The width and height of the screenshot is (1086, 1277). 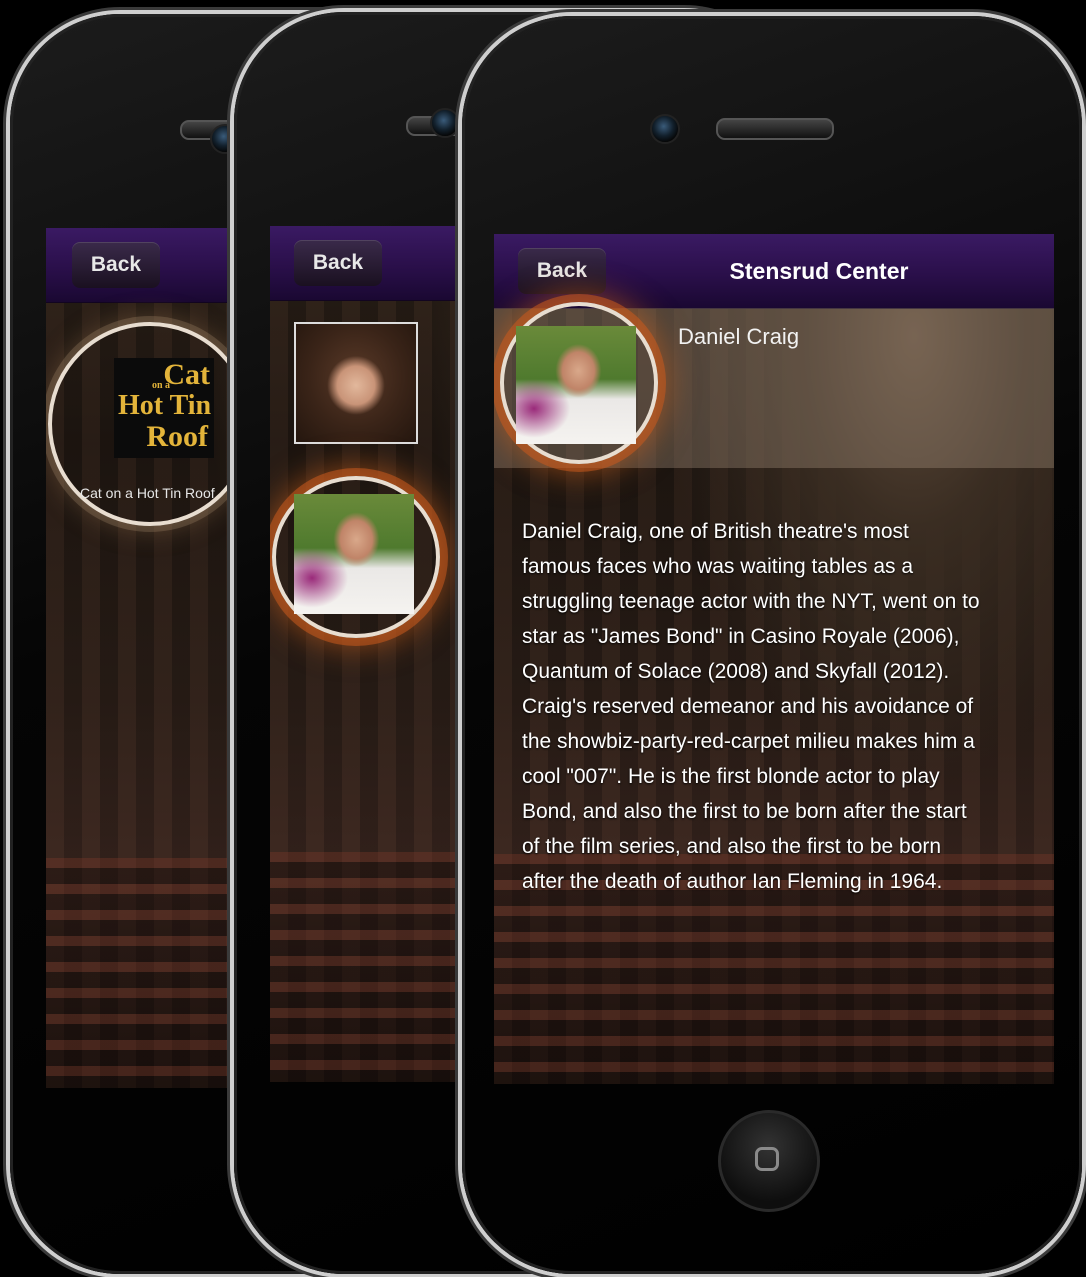 What do you see at coordinates (774, 385) in the screenshot?
I see `person-header: Daniel Craig` at bounding box center [774, 385].